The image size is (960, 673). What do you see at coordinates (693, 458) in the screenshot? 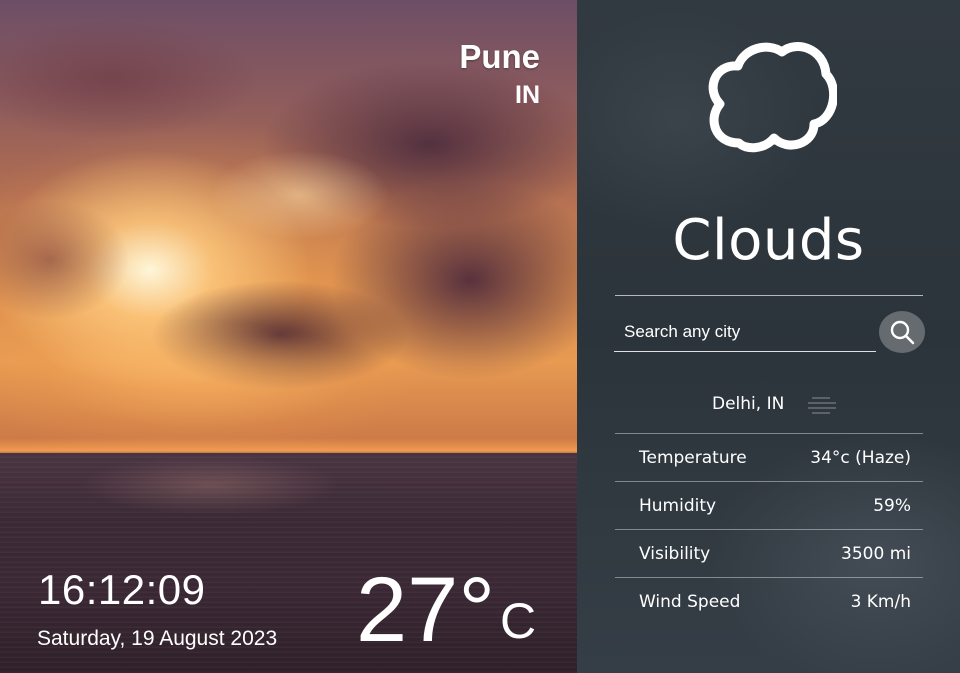
I see `stat-label: Temperature` at bounding box center [693, 458].